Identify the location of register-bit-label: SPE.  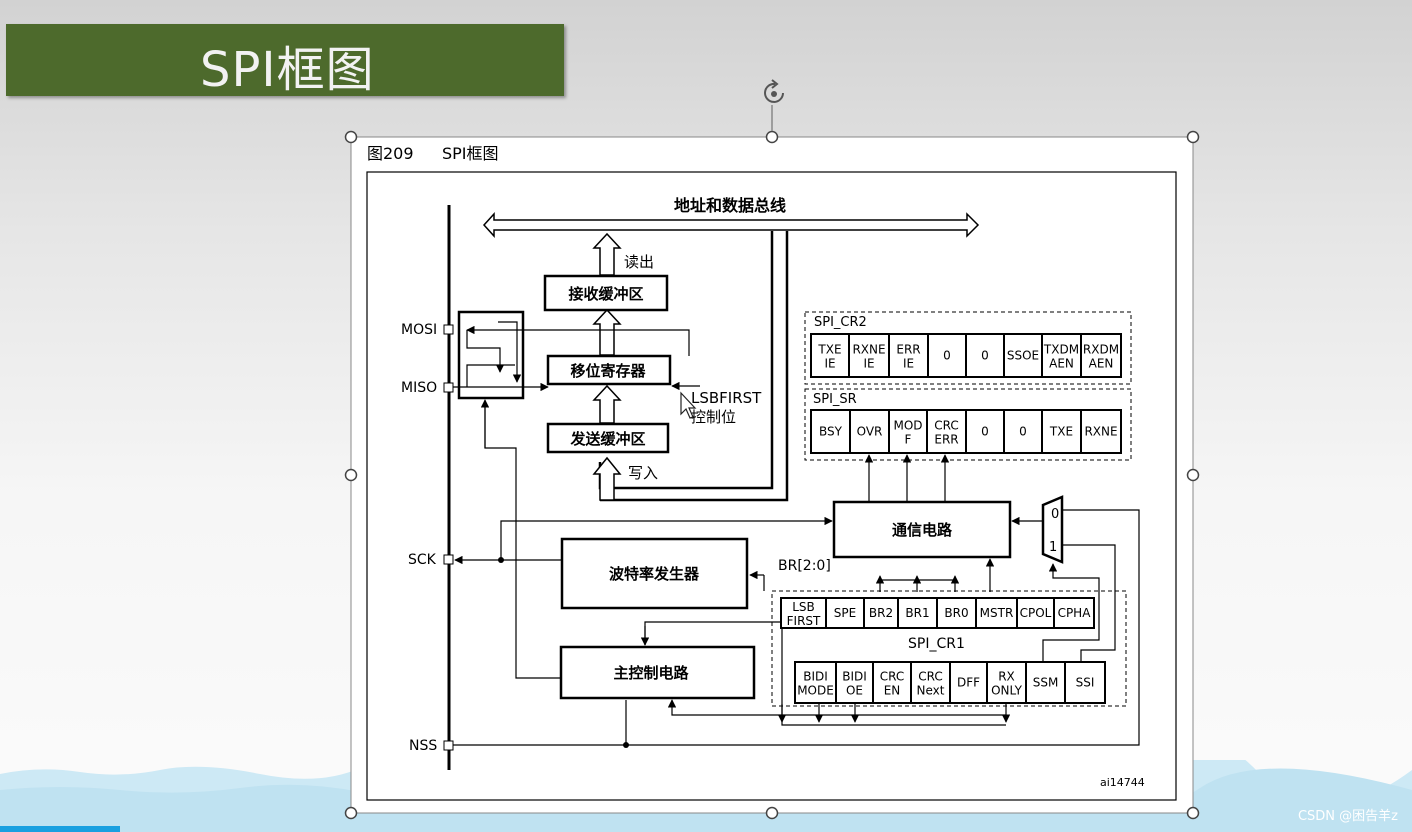
(845, 613).